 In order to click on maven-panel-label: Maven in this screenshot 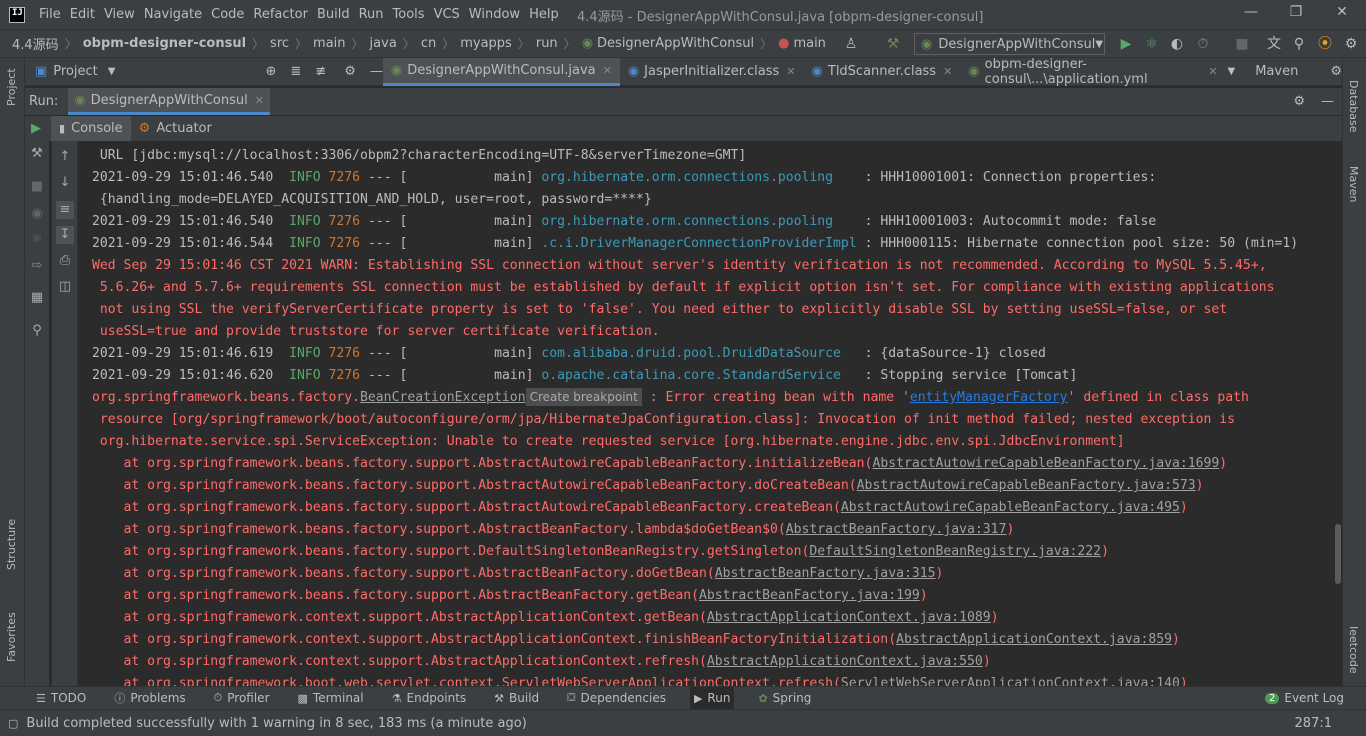, I will do `click(1276, 71)`.